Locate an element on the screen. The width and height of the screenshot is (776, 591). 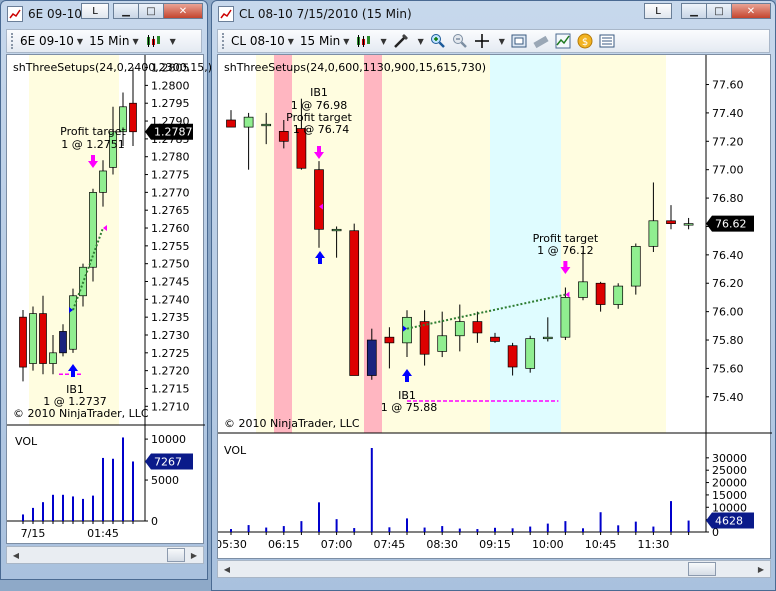
time-tick-label: 07:45 is located at coordinates (390, 544).